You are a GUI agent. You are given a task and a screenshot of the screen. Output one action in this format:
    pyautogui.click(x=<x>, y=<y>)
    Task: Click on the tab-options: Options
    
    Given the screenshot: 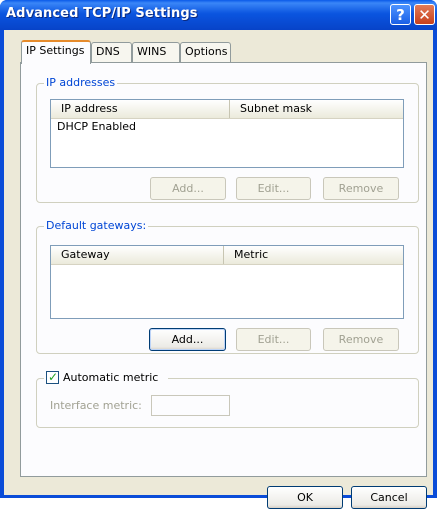 What is the action you would take?
    pyautogui.click(x=205, y=52)
    